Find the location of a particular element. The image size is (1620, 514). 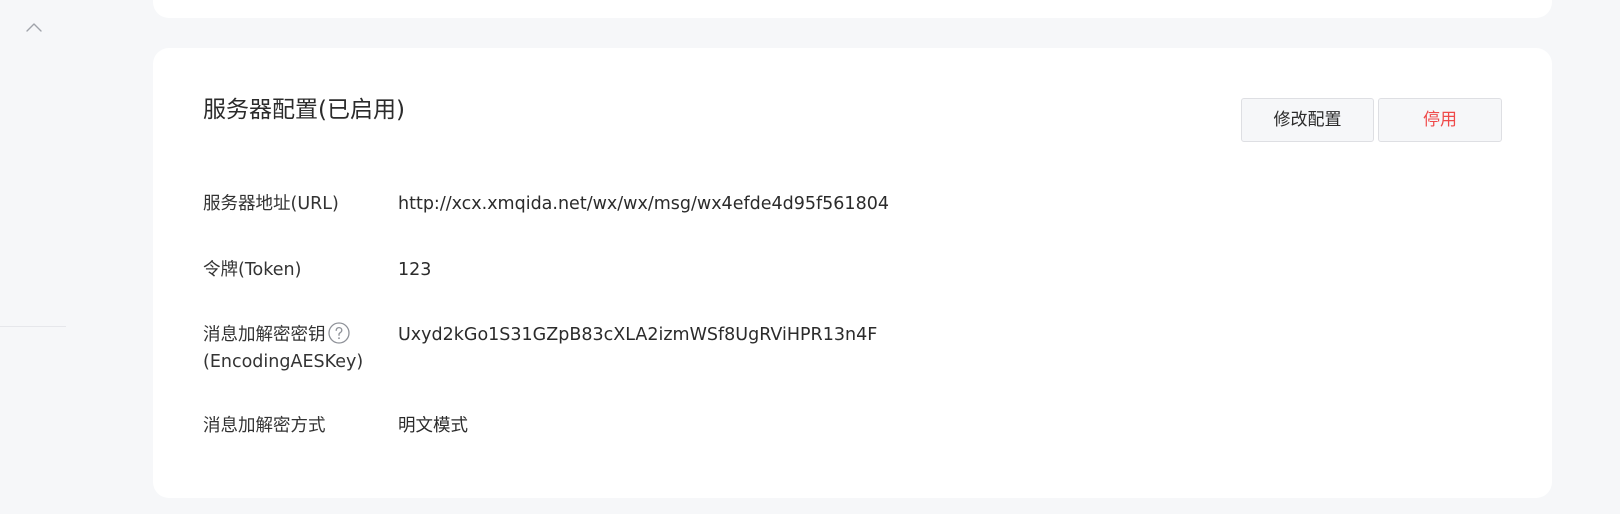

aes-key-label: 消息加解密密钥 (EncodingAESKey) is located at coordinates (283, 349).